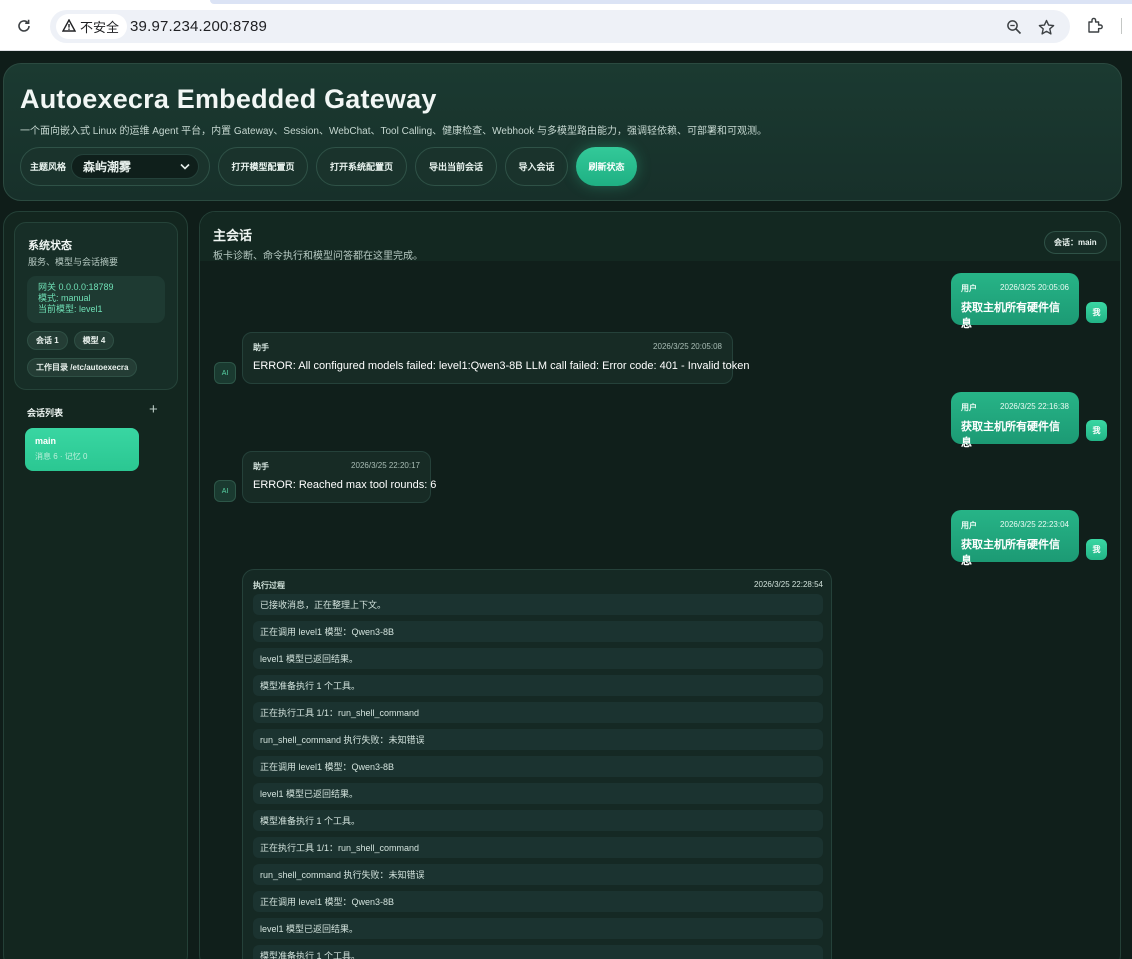  Describe the element at coordinates (45, 413) in the screenshot. I see `sessions-list-title: 会话列表` at that location.